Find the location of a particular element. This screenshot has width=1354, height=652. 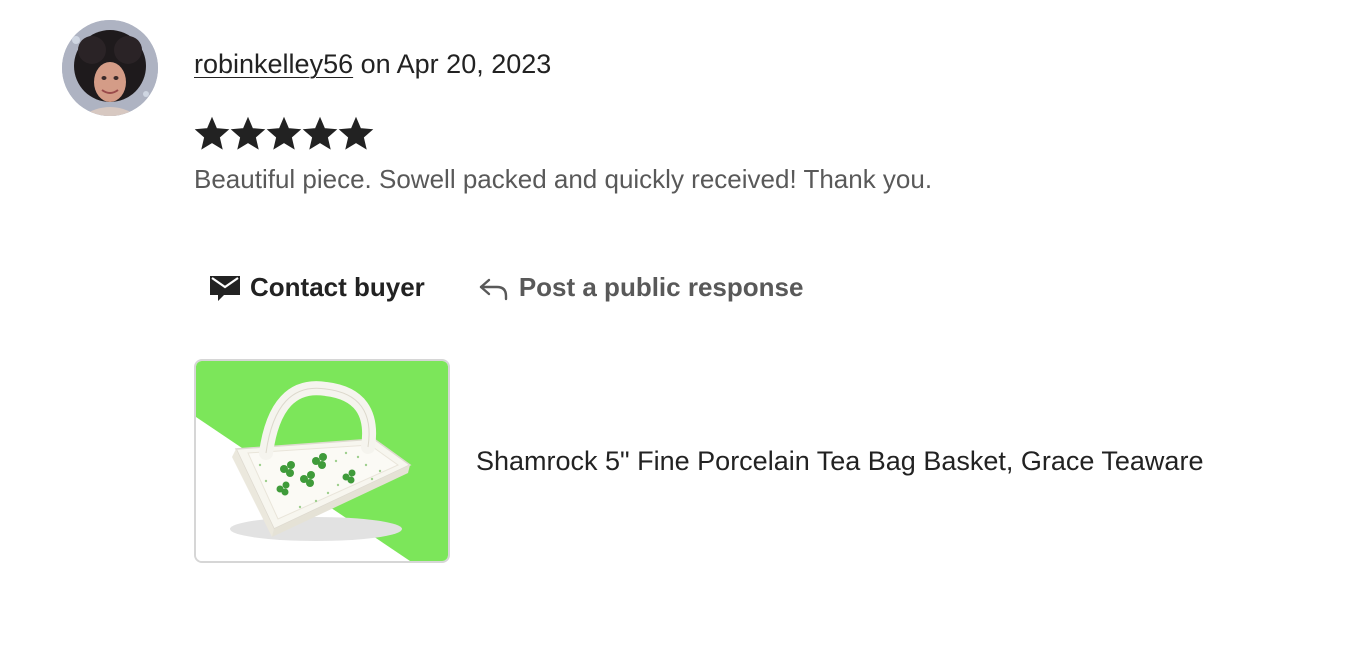

envelope-icon is located at coordinates (225, 287).